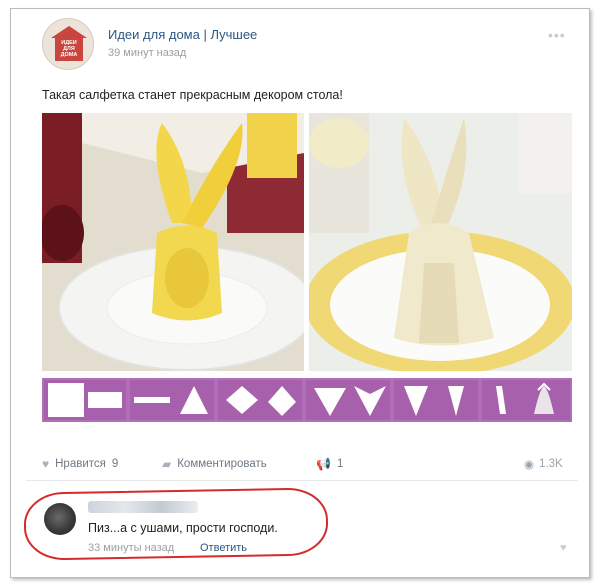 The image size is (600, 586). Describe the element at coordinates (551, 464) in the screenshot. I see `views-count: 1.3K` at that location.